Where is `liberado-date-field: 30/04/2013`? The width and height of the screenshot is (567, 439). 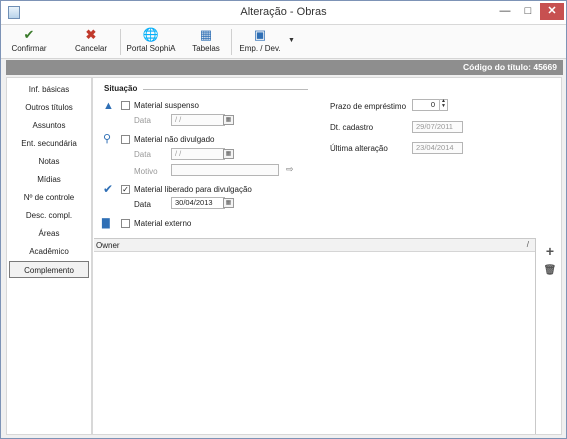
liberado-date-field: 30/04/2013 is located at coordinates (198, 203).